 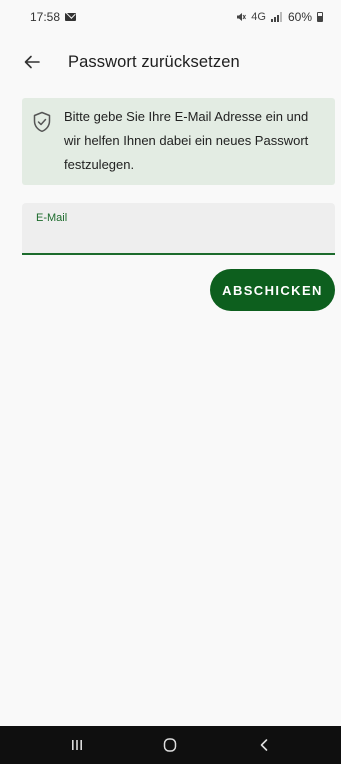 I want to click on arrow-left-icon, so click(x=32, y=62).